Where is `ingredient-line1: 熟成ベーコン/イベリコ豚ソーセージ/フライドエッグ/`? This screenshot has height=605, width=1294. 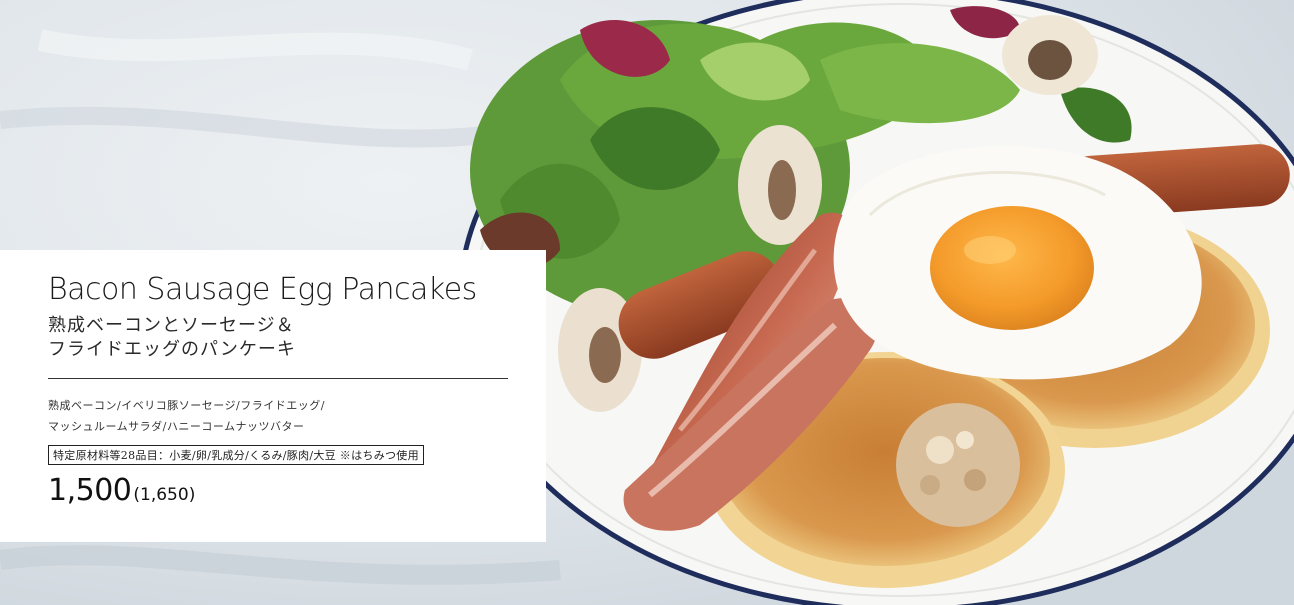
ingredient-line1: 熟成ベーコン/イベリコ豚ソーセージ/フライドエッグ/ is located at coordinates (186, 405).